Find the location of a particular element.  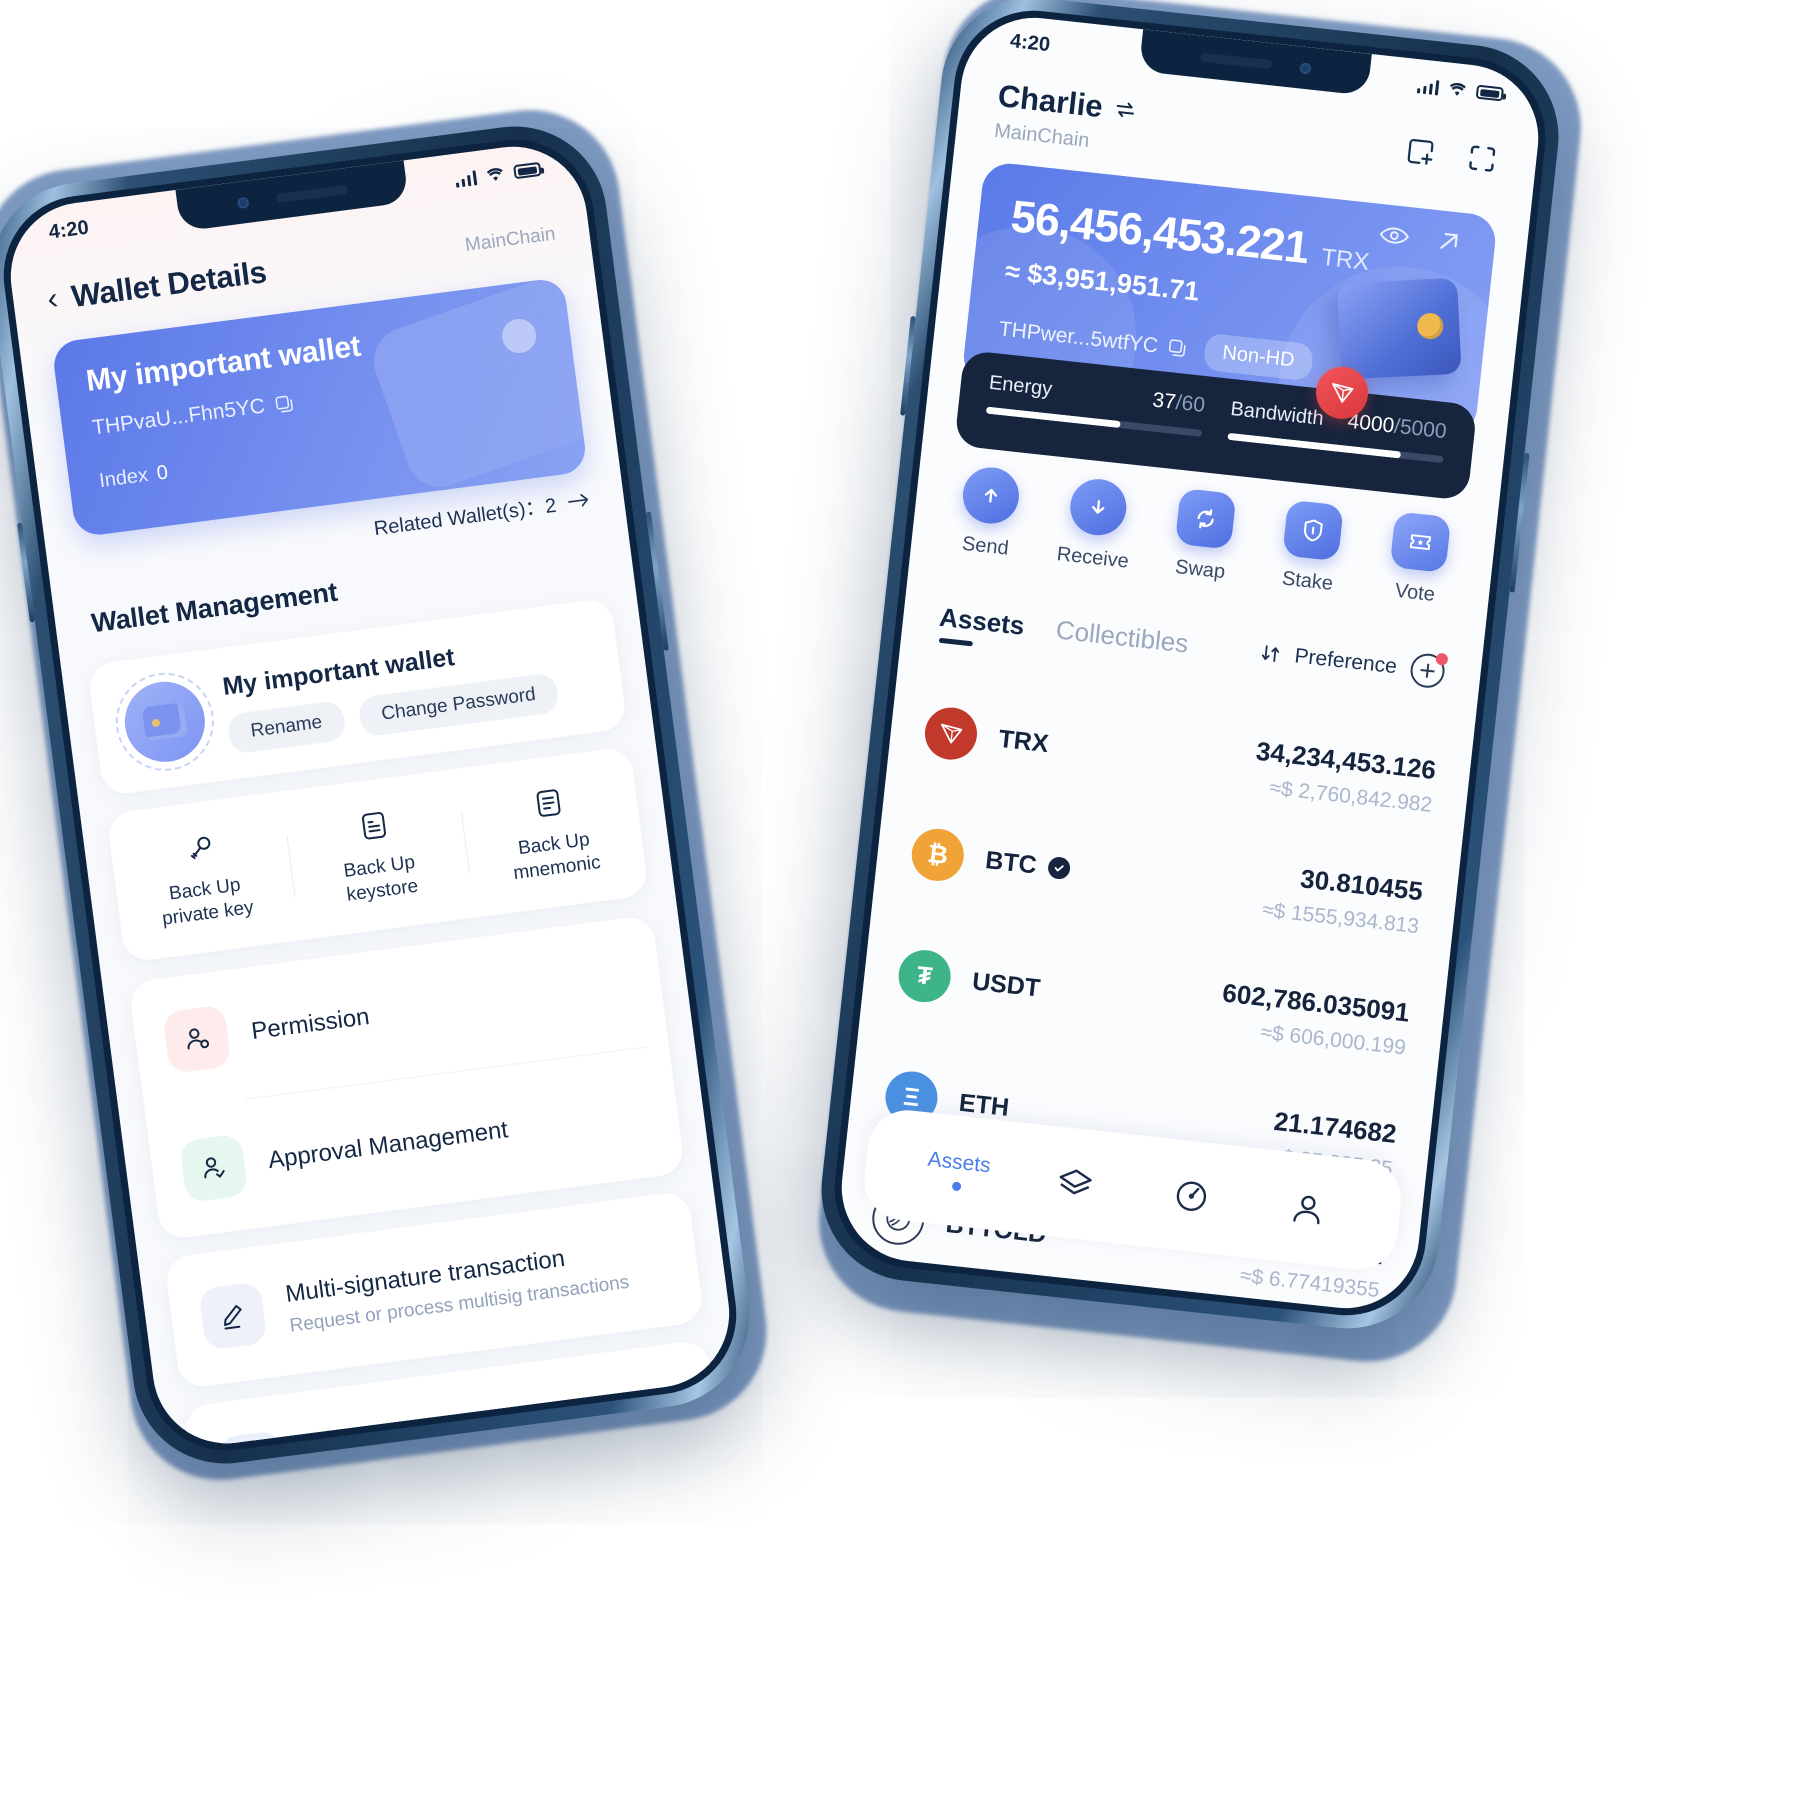

asset-symbol-trx: TRX is located at coordinates (1023, 741).